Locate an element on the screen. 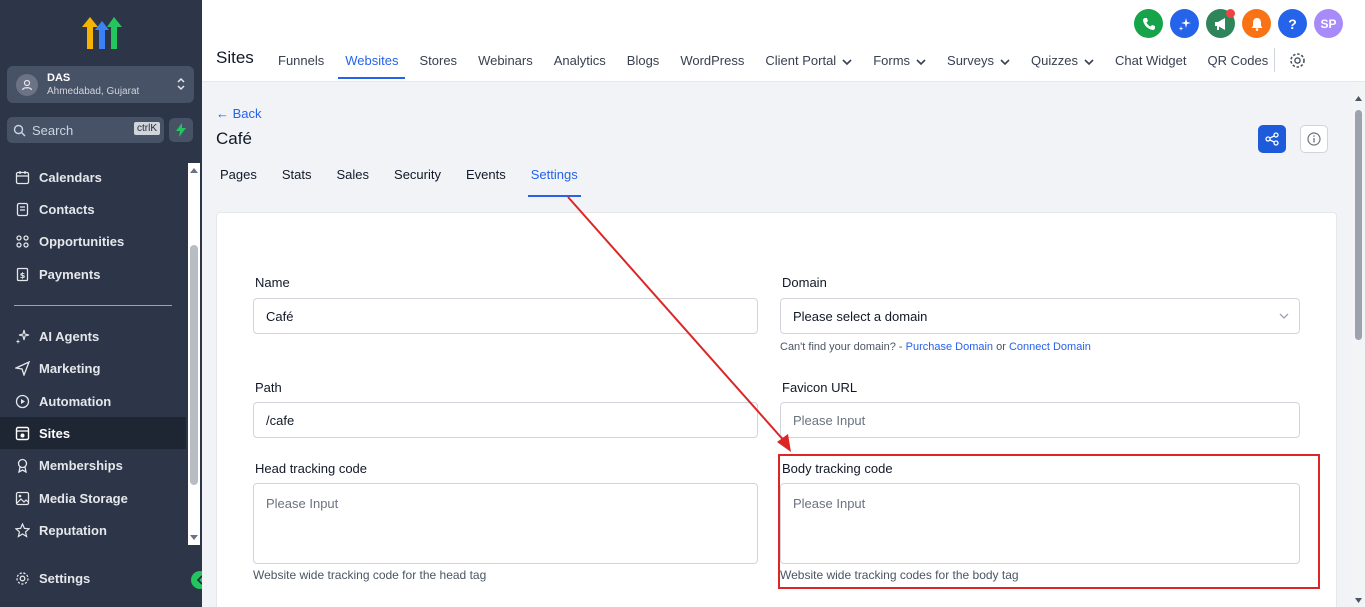  announcements-button is located at coordinates (1220, 23).